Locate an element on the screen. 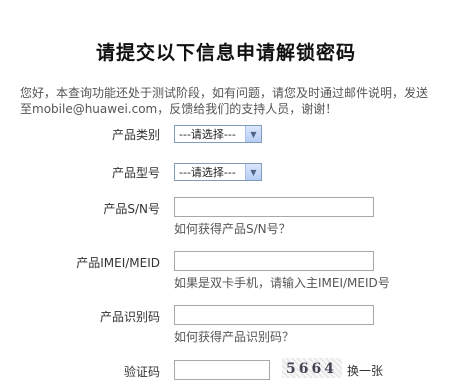  imei-label: 产品IMEI/MEID is located at coordinates (118, 263).